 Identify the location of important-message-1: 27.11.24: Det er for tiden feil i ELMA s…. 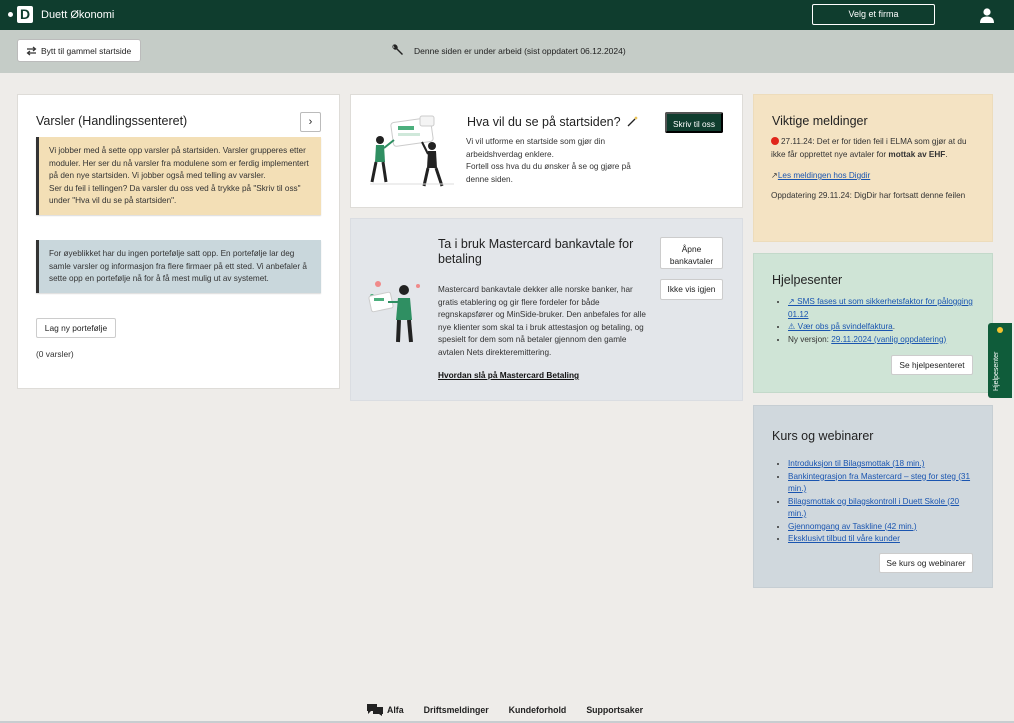
(873, 148).